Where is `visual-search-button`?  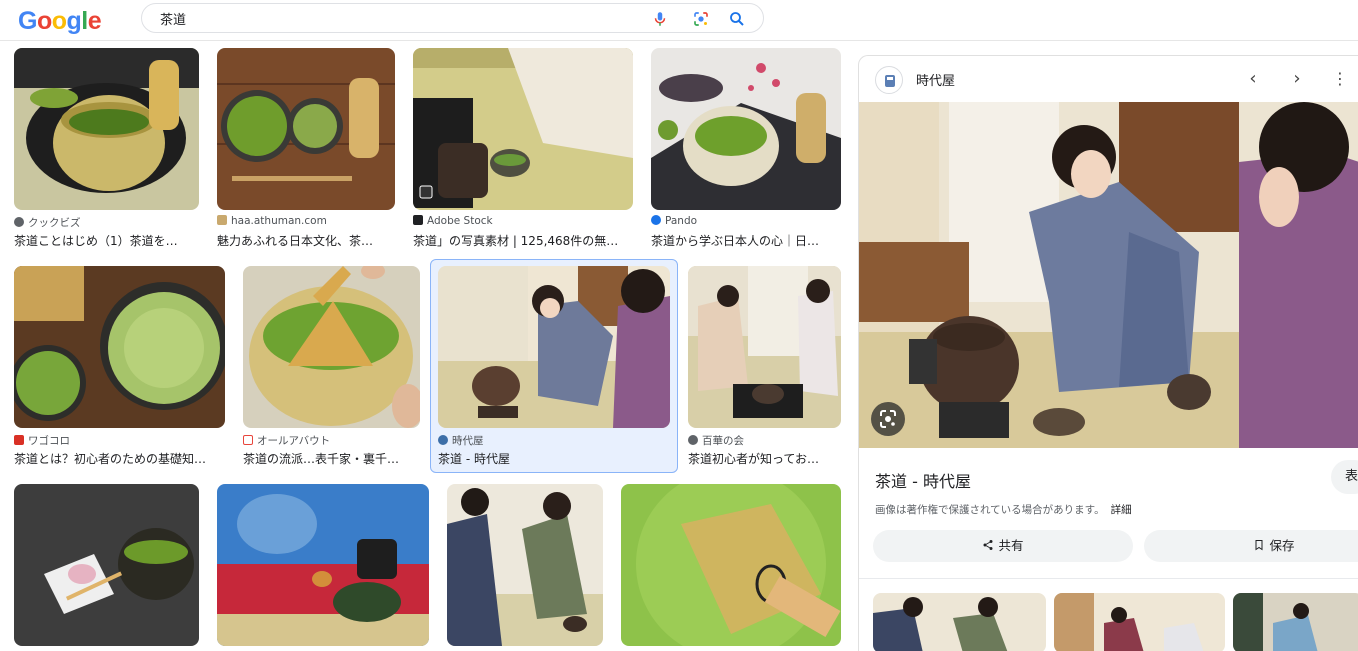
visual-search-button is located at coordinates (888, 419).